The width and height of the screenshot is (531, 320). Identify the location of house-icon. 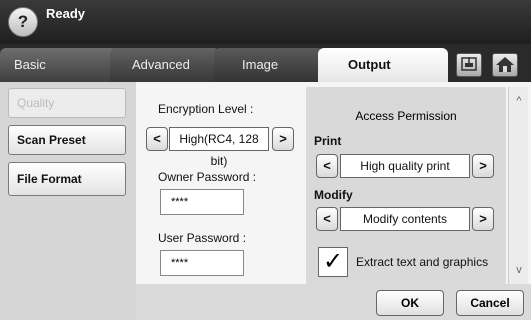
(505, 64).